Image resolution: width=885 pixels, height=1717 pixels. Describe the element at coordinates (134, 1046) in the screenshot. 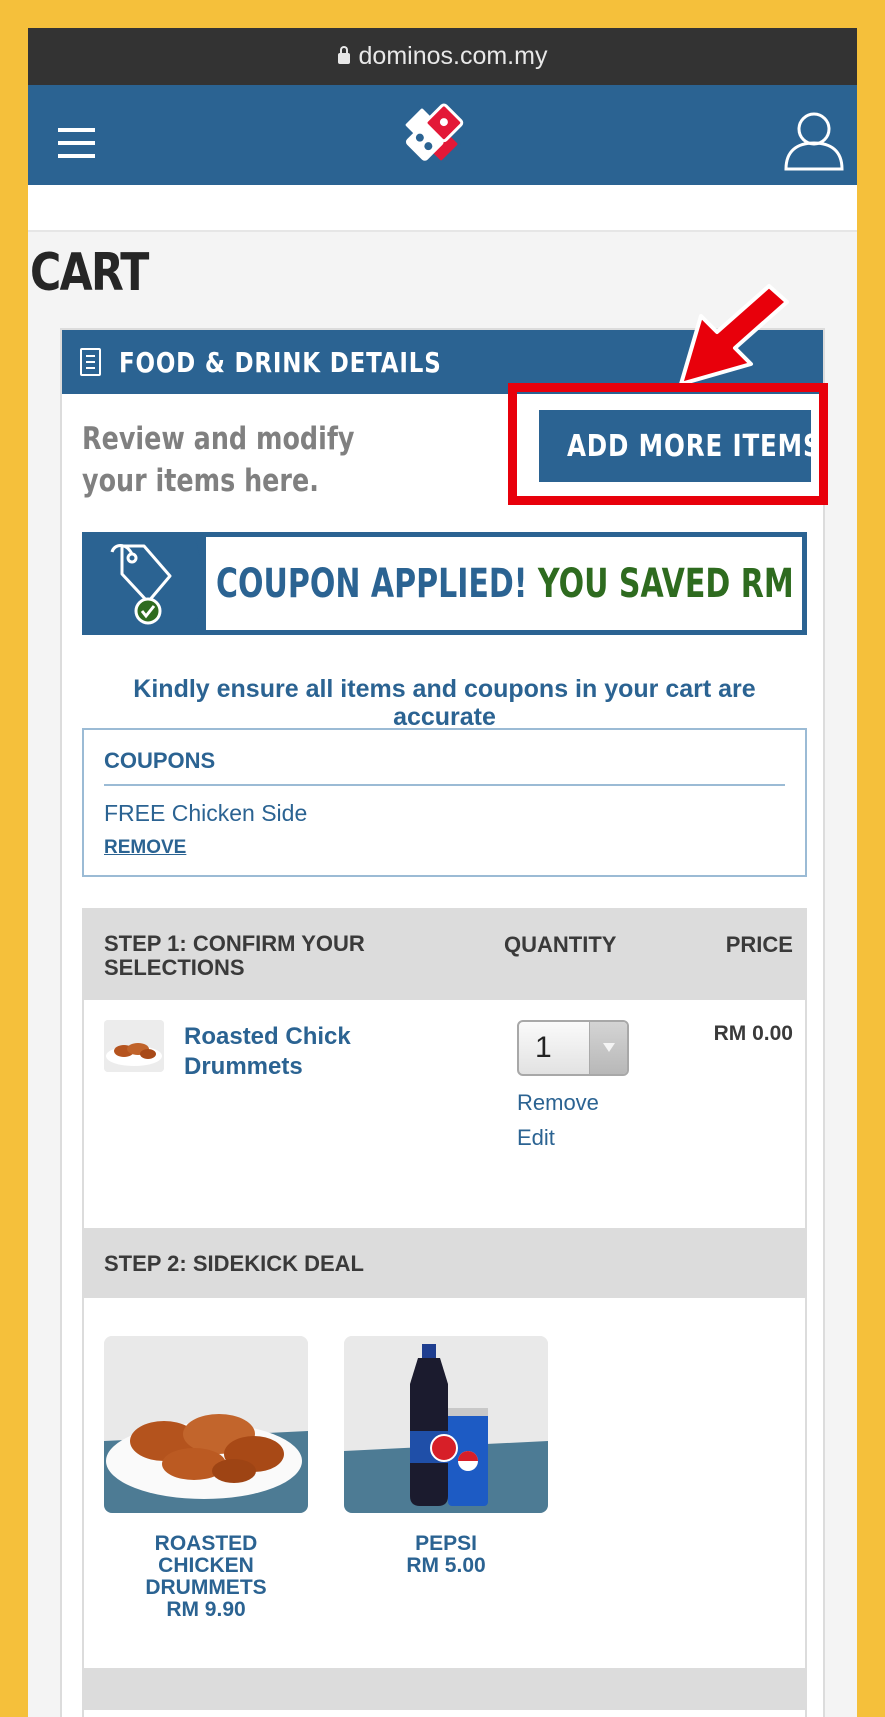

I see `item-thumbnail` at that location.